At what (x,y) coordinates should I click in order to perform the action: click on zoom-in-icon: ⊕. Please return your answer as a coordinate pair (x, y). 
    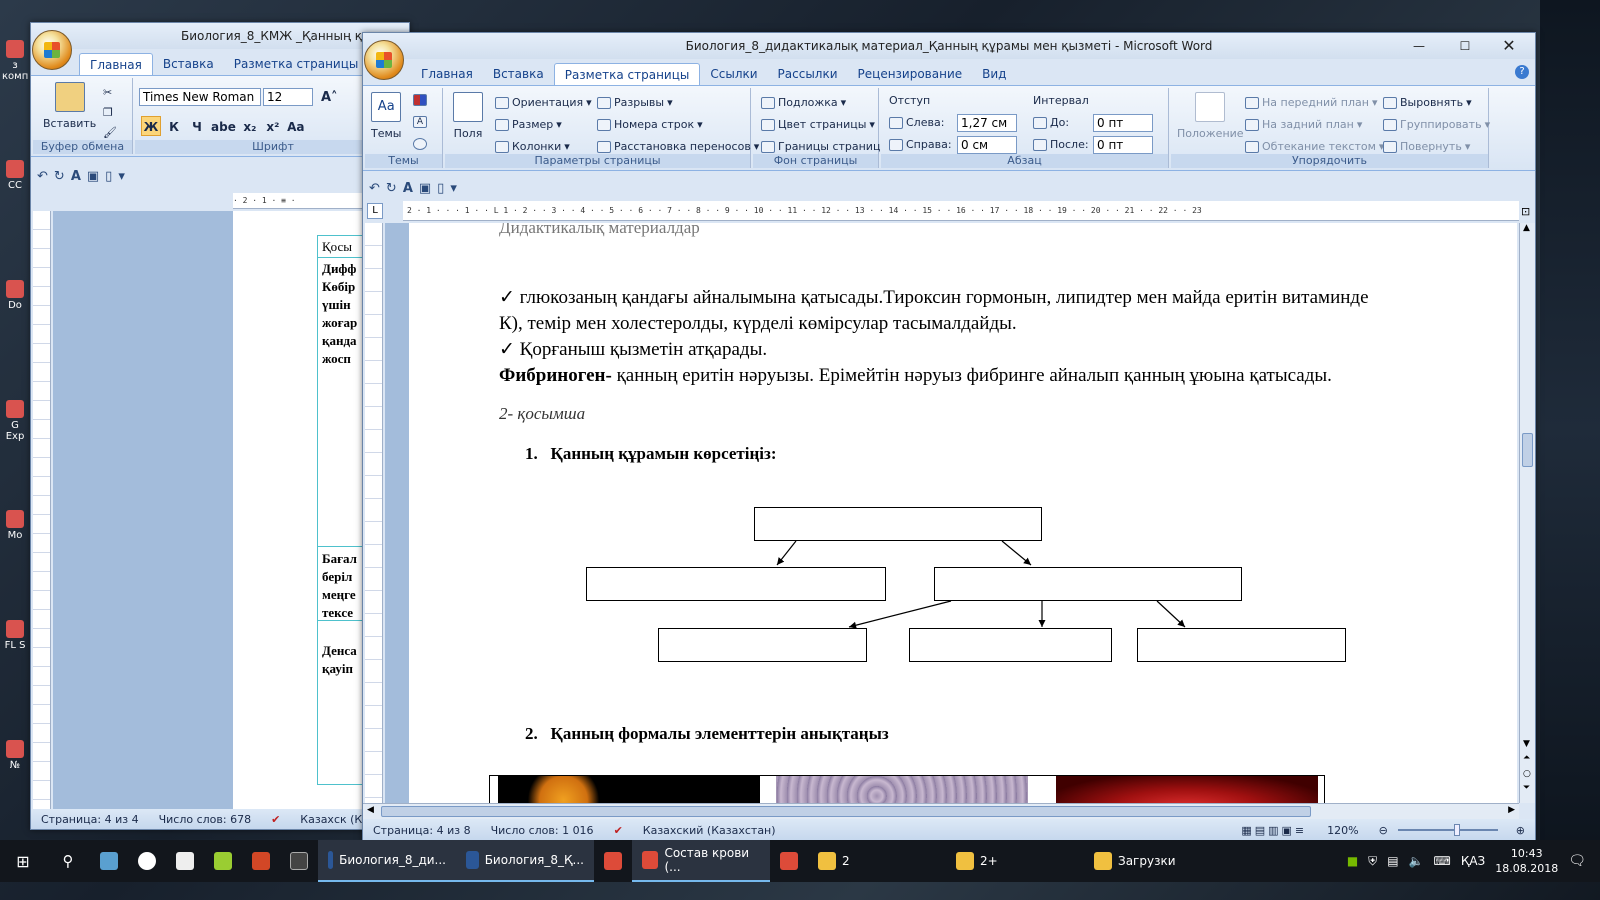
    Looking at the image, I should click on (1520, 830).